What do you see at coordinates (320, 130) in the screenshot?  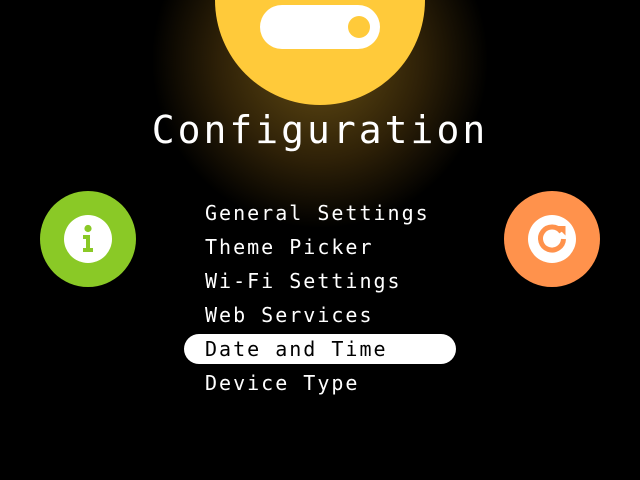 I see `page-title: Configuration` at bounding box center [320, 130].